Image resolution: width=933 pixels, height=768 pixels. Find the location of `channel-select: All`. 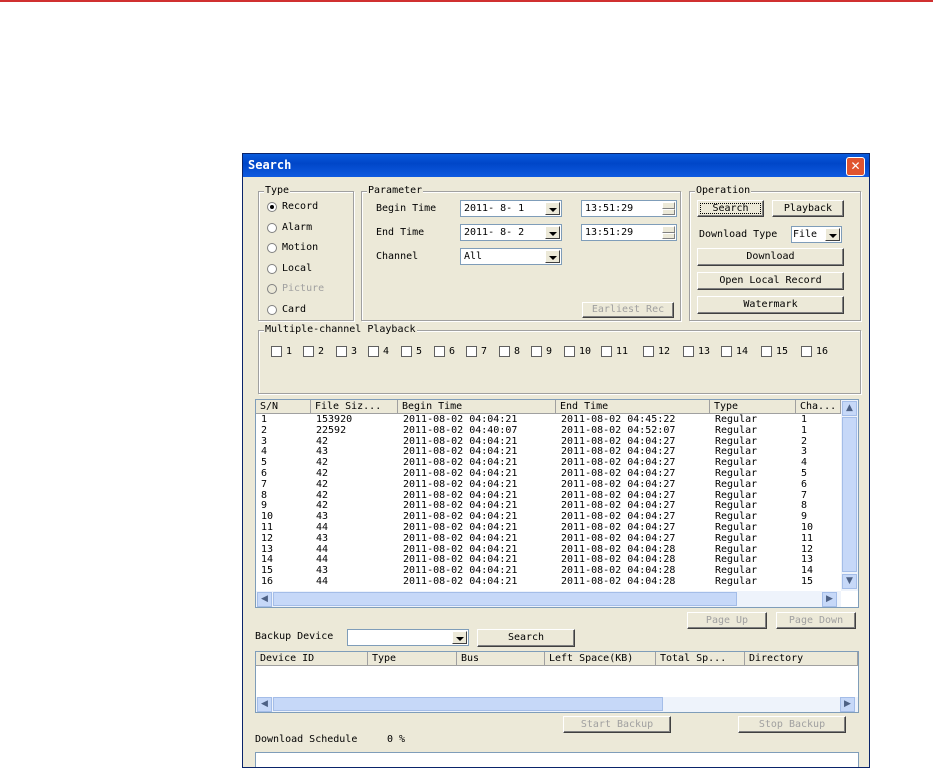

channel-select: All is located at coordinates (511, 256).